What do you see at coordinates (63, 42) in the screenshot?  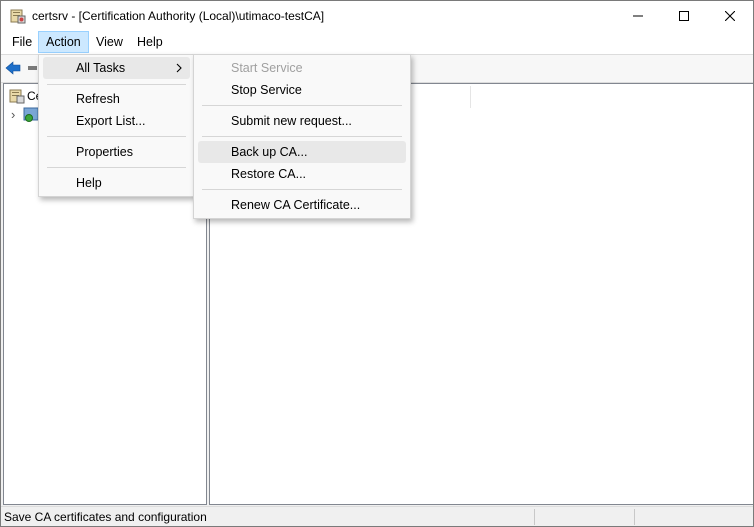 I see `menu-action: Action` at bounding box center [63, 42].